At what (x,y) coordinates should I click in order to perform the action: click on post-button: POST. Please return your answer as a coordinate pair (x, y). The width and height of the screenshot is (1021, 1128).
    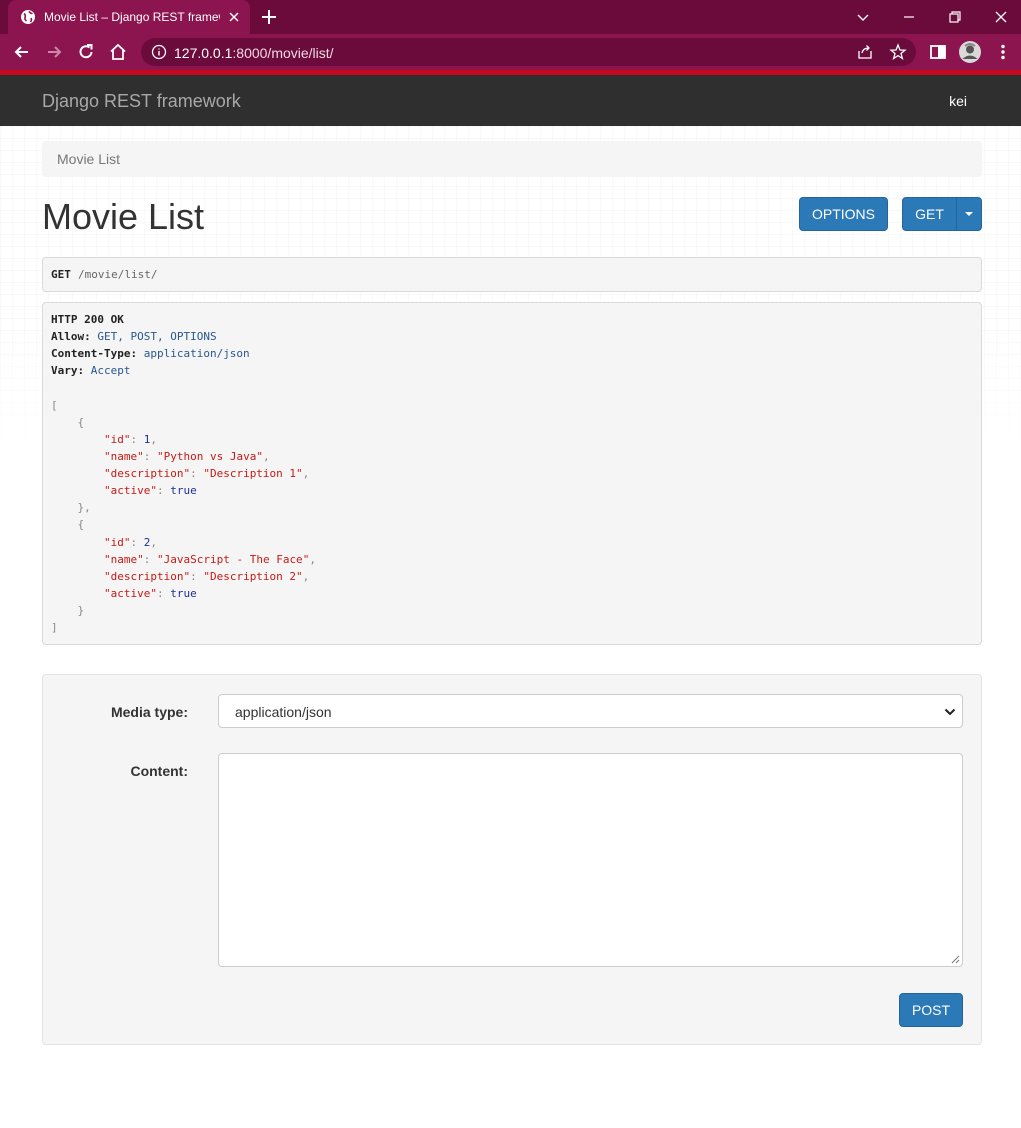
    Looking at the image, I should click on (931, 1010).